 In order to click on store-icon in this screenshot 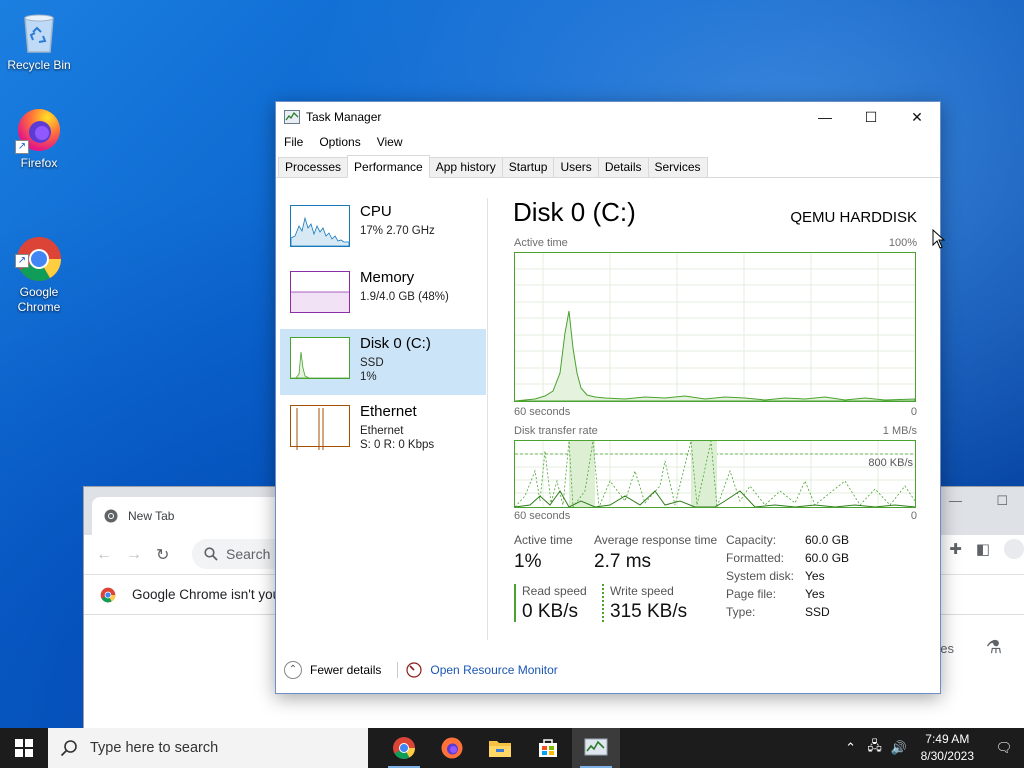, I will do `click(548, 748)`.